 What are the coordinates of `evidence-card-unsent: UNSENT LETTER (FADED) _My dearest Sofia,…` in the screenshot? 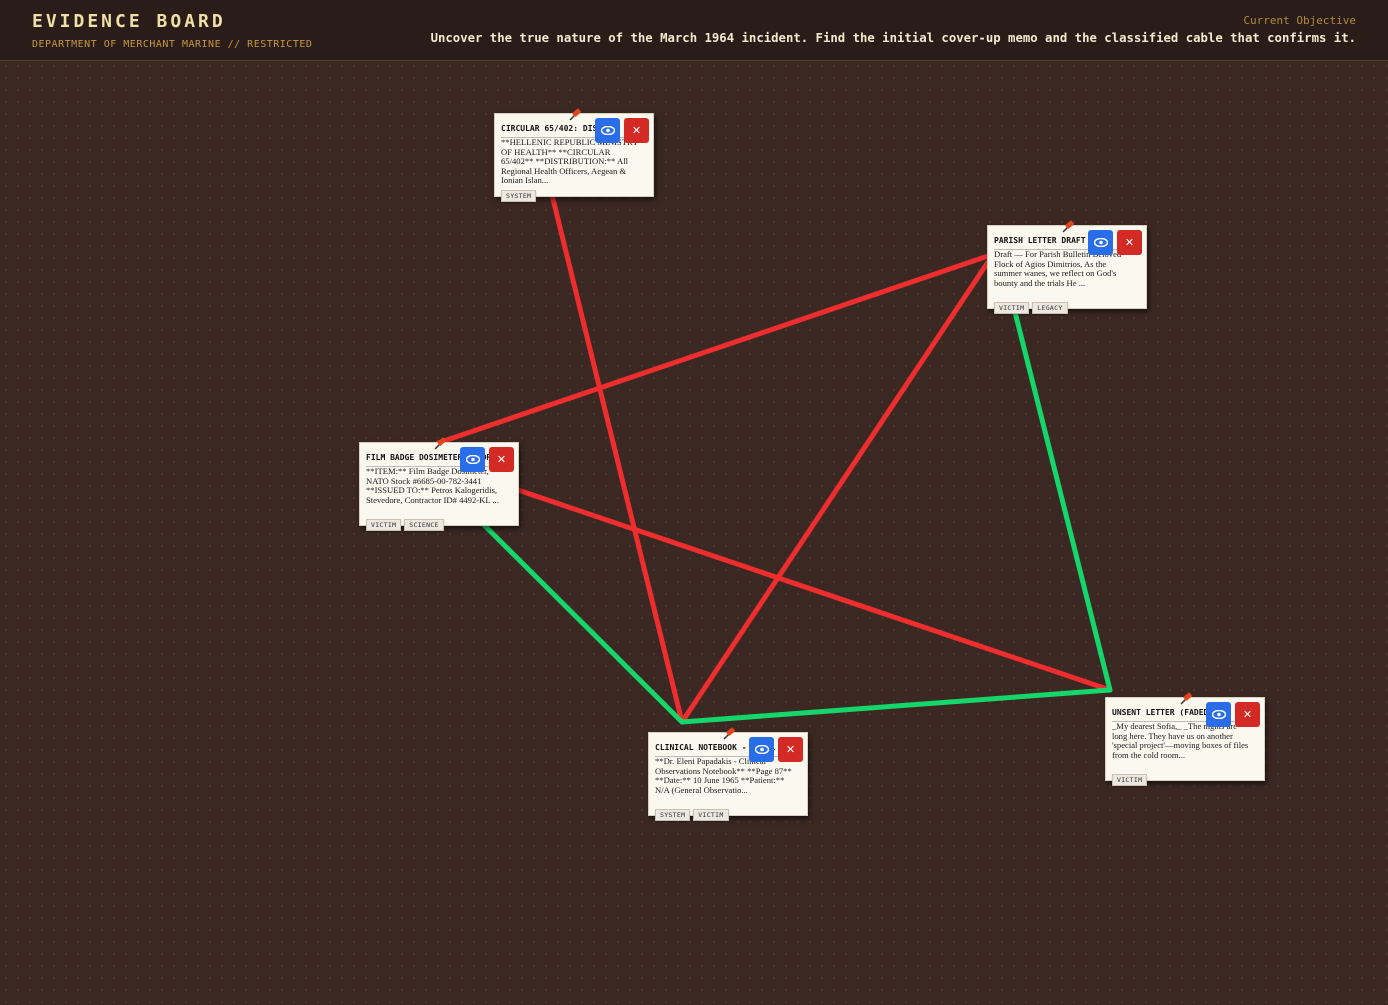 It's located at (1185, 739).